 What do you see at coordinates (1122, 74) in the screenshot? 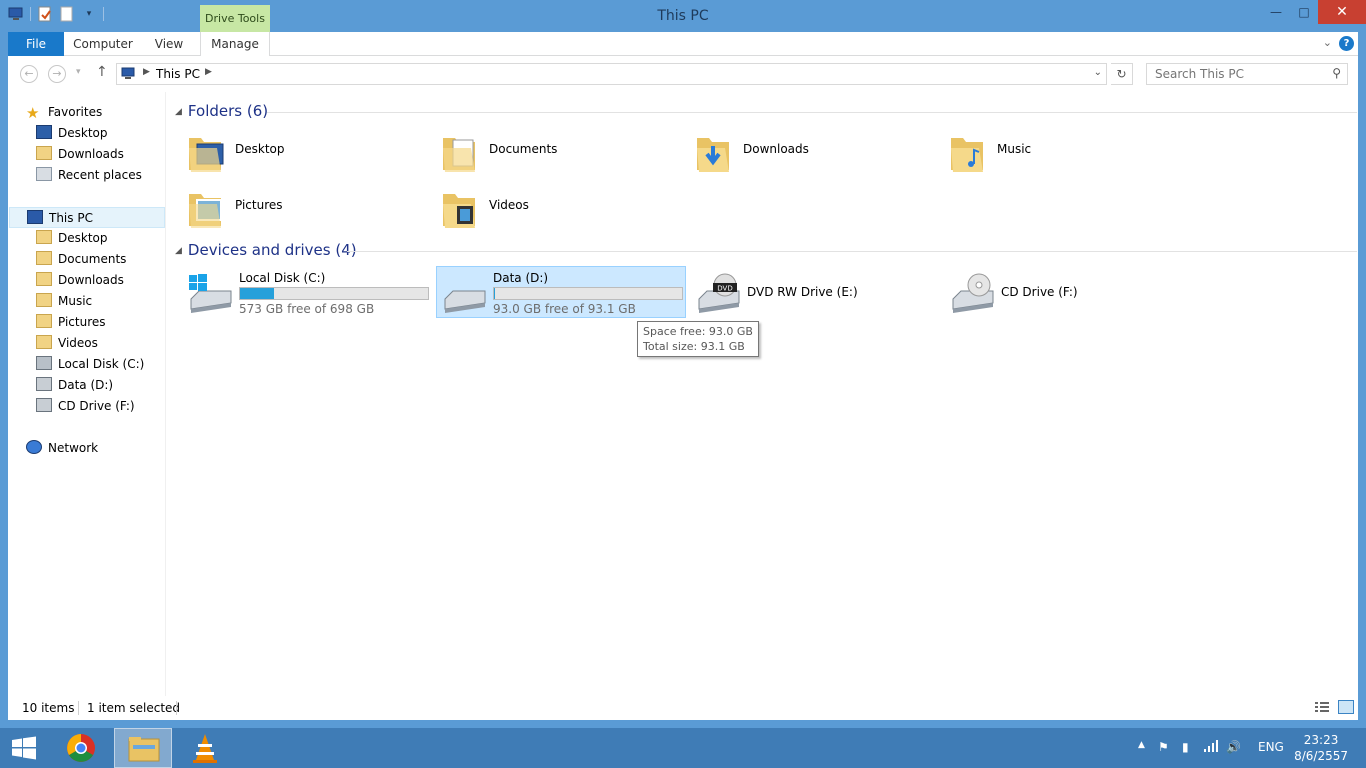
I see `refresh-button: ↻` at bounding box center [1122, 74].